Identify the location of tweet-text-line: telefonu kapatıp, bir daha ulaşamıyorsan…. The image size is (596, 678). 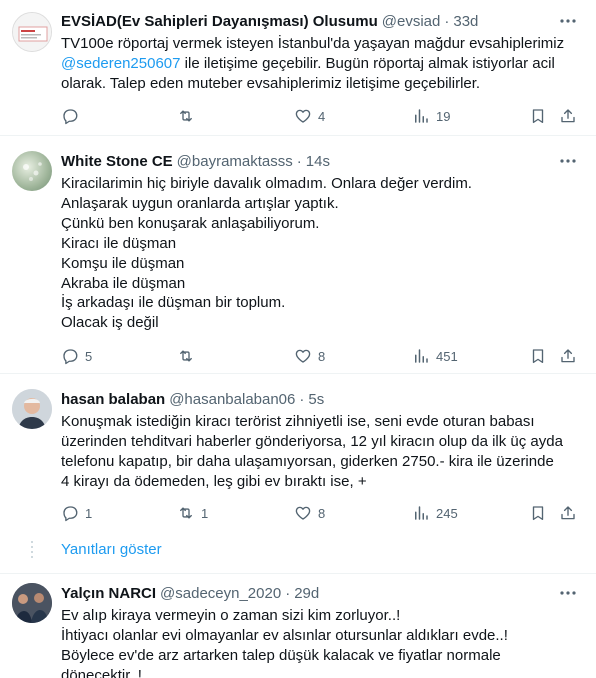
(307, 461).